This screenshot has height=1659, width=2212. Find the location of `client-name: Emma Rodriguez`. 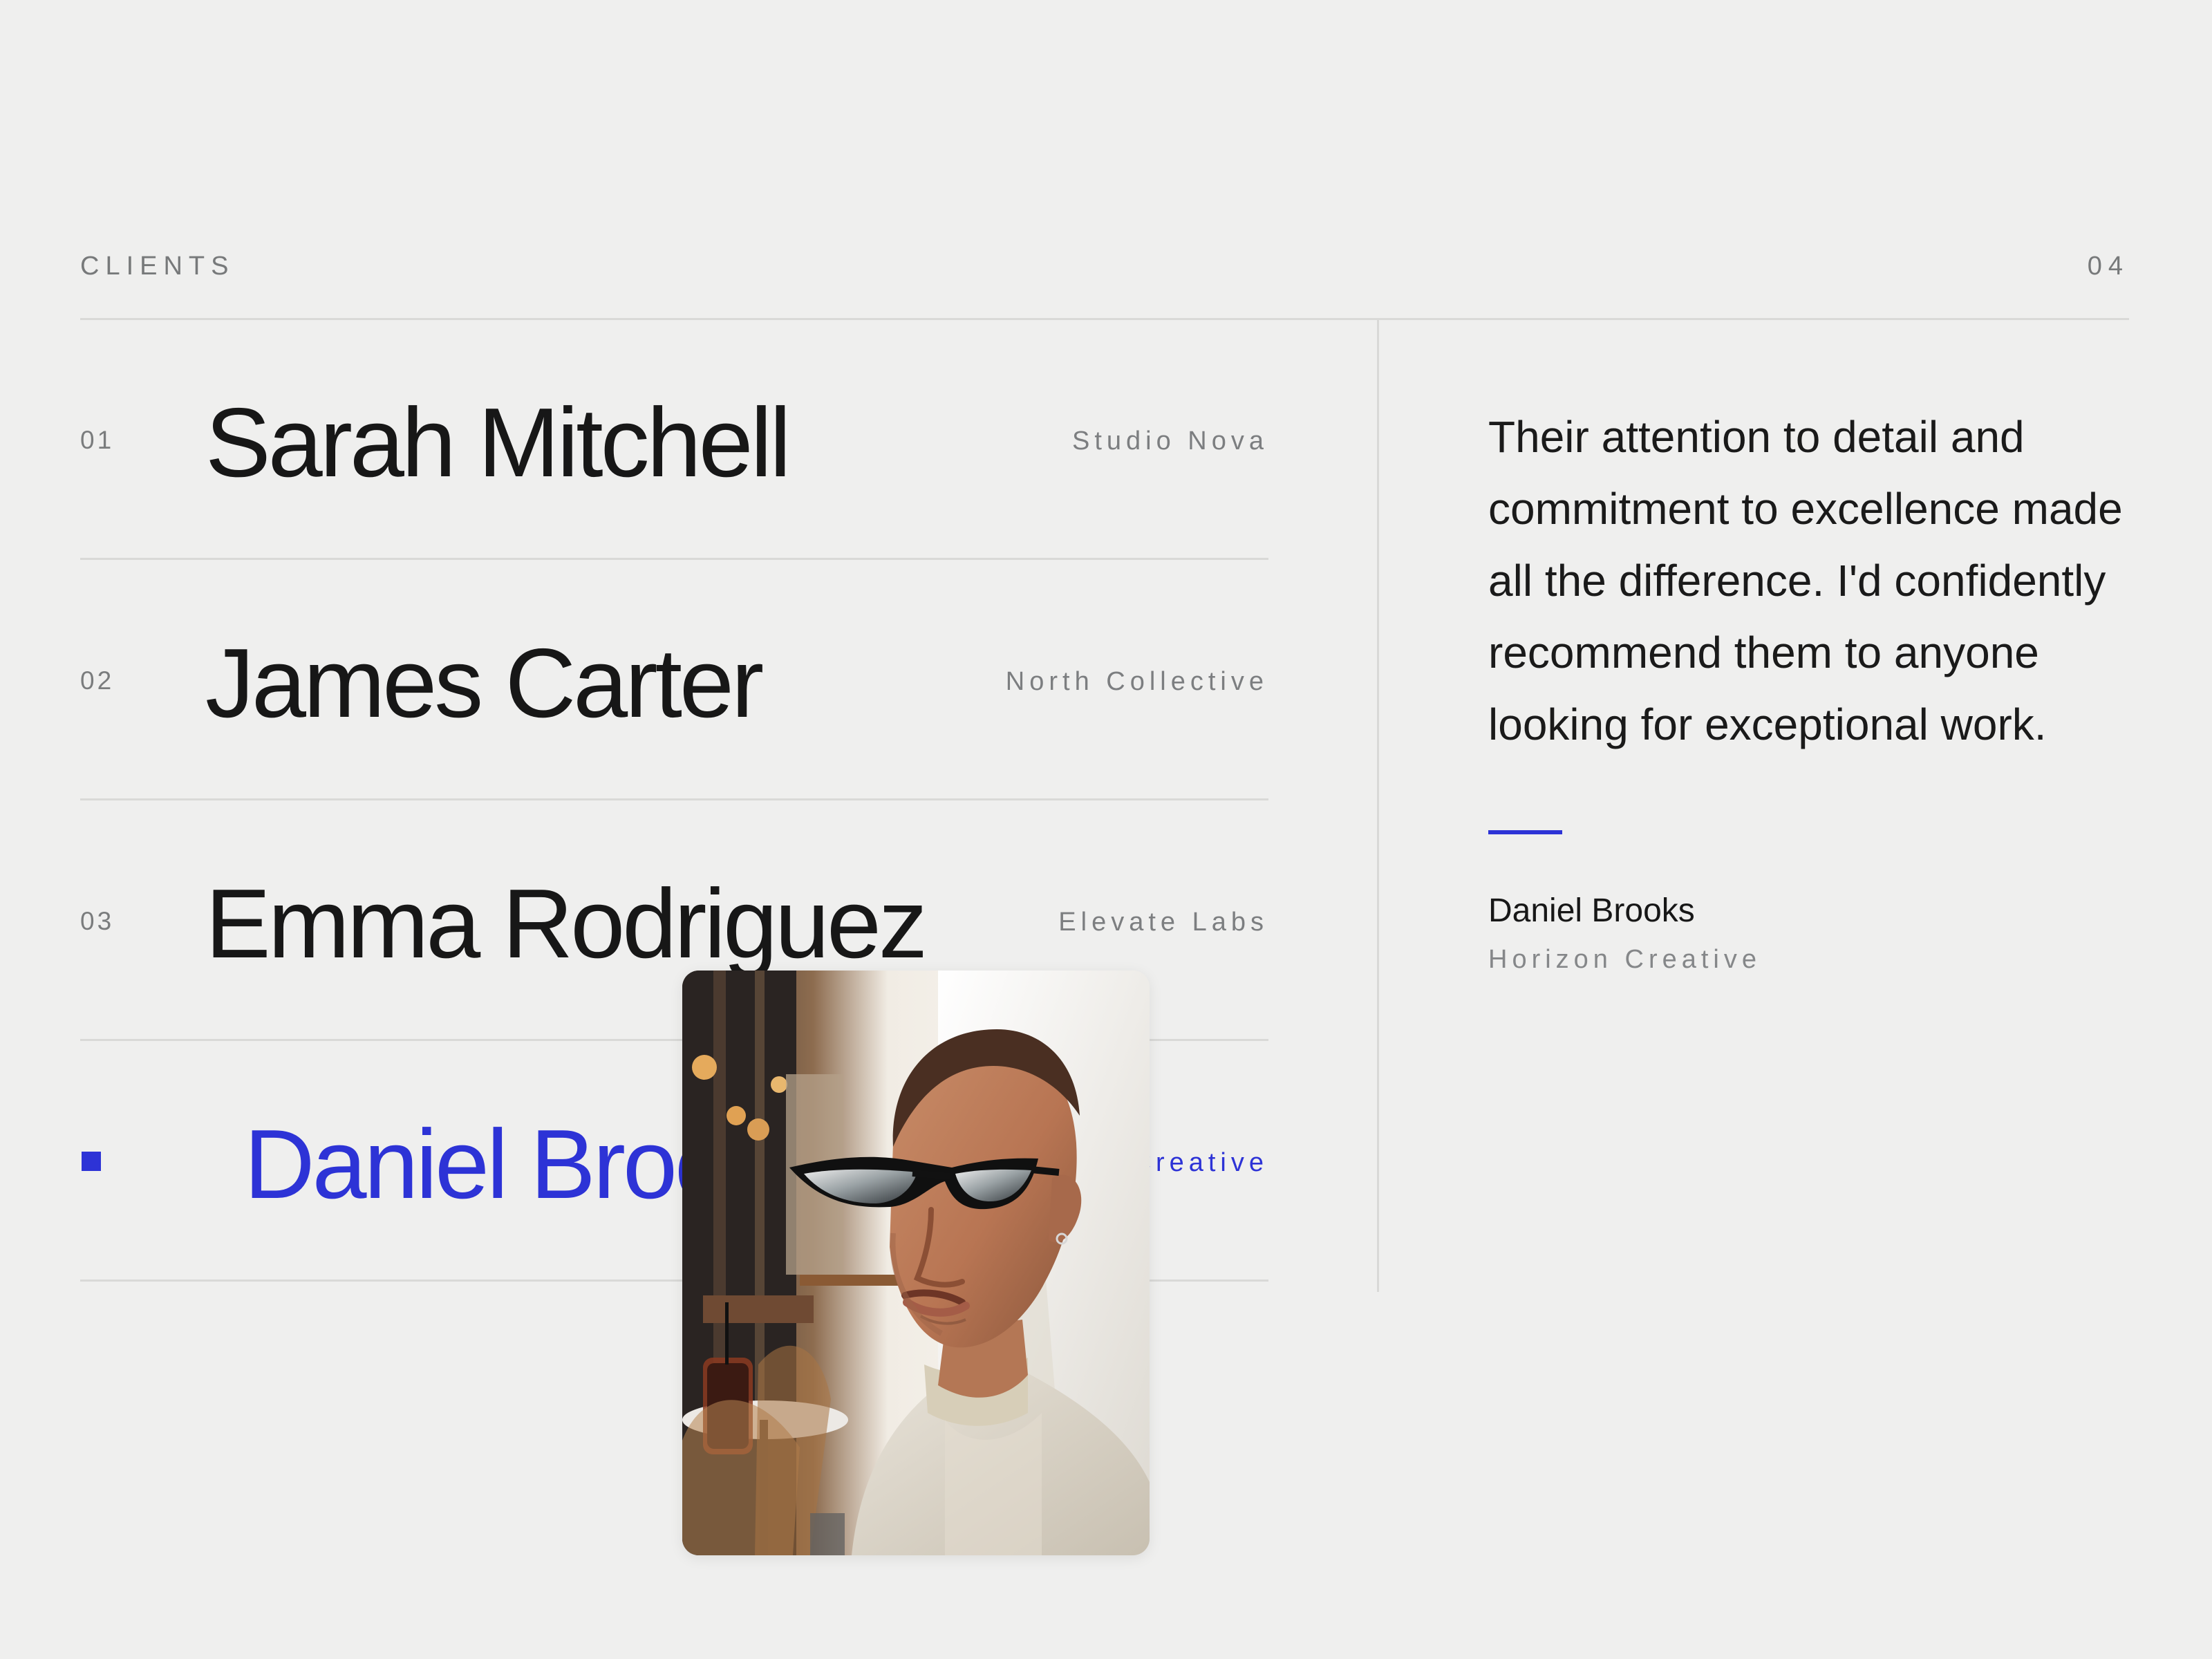

client-name: Emma Rodriguez is located at coordinates (566, 924).